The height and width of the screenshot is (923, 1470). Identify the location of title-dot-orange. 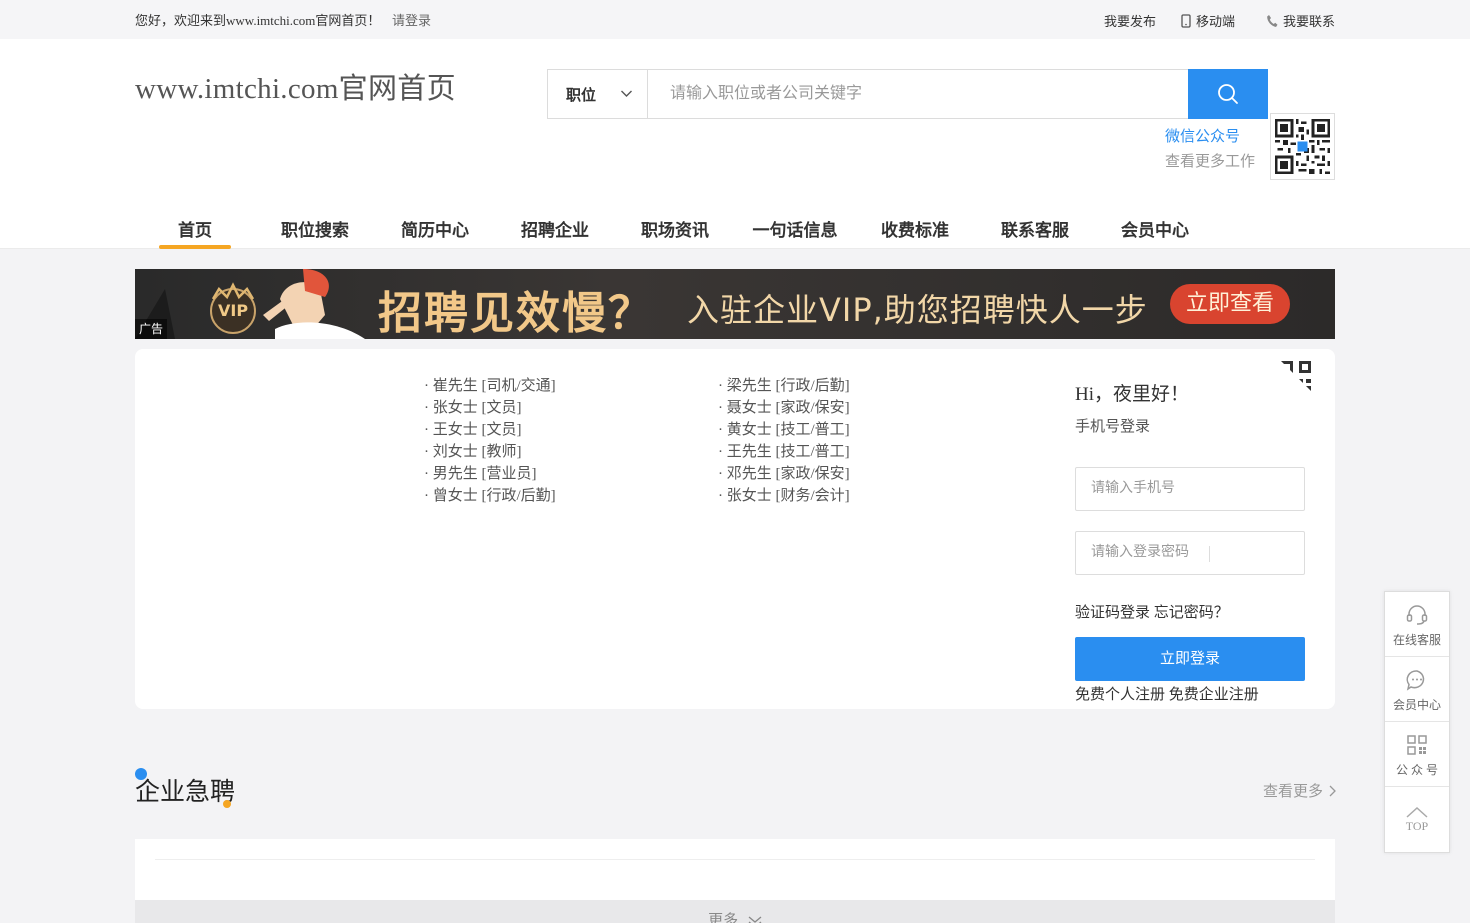
(227, 804).